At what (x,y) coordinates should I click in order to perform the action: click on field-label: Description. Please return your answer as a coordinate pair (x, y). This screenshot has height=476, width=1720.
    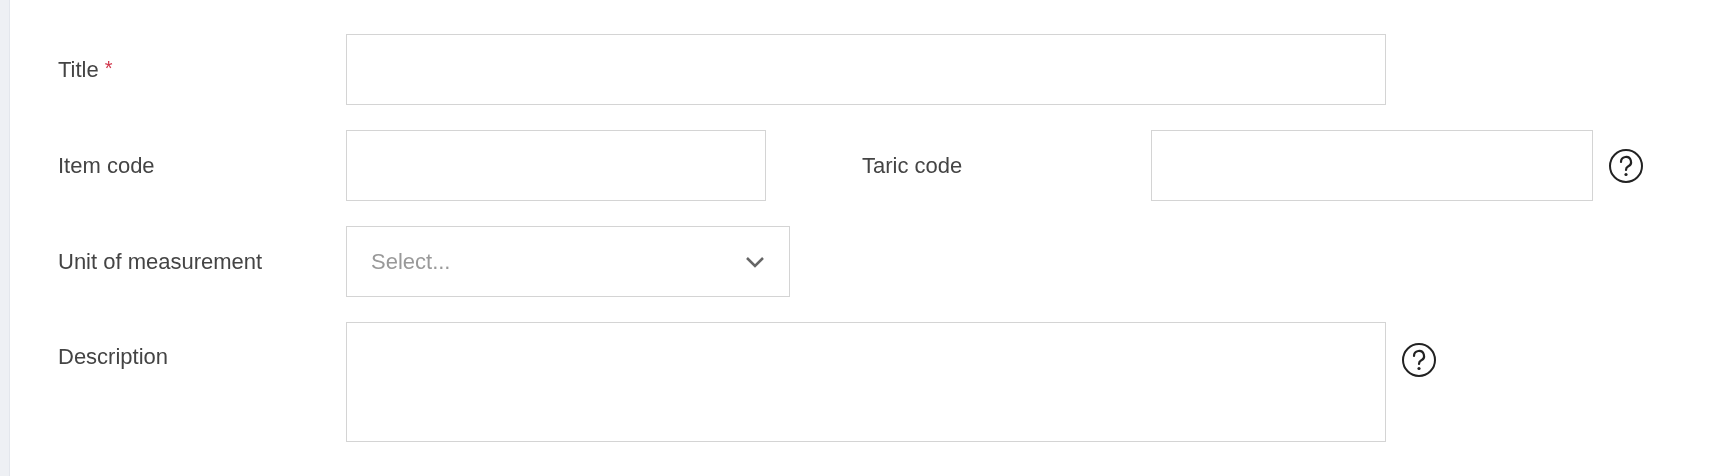
    Looking at the image, I should click on (113, 357).